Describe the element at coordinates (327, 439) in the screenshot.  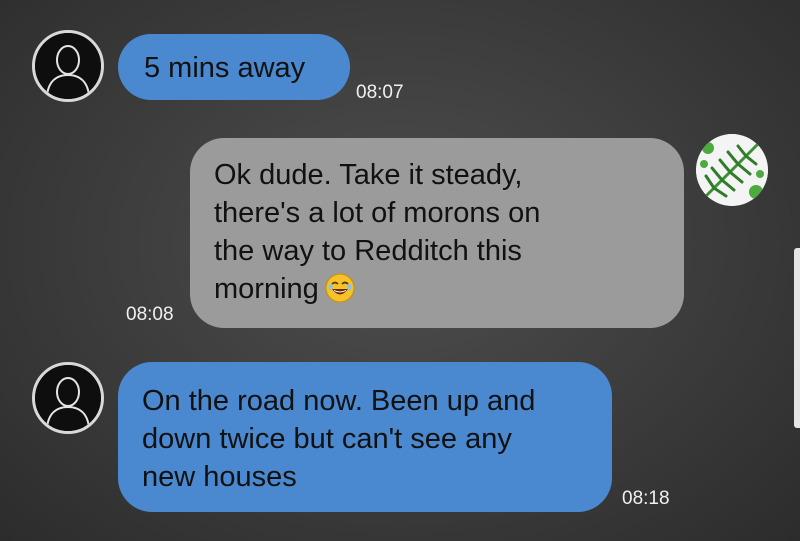
I see `message-text-line: down twice but can't see any` at that location.